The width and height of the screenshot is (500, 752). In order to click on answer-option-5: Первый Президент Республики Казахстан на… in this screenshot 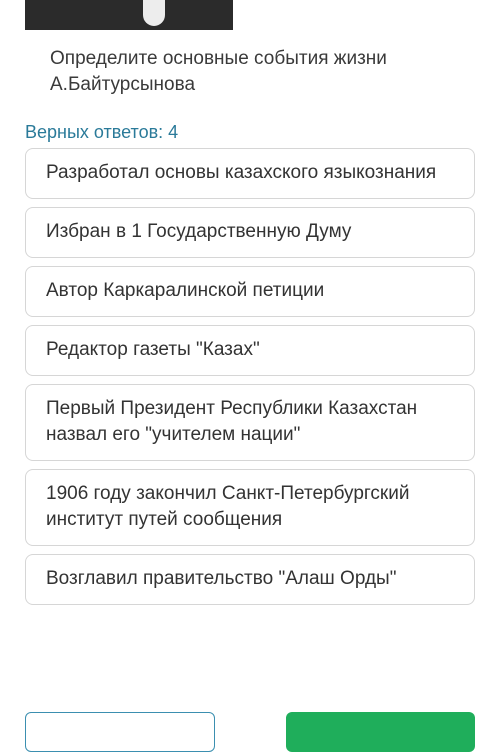, I will do `click(250, 422)`.